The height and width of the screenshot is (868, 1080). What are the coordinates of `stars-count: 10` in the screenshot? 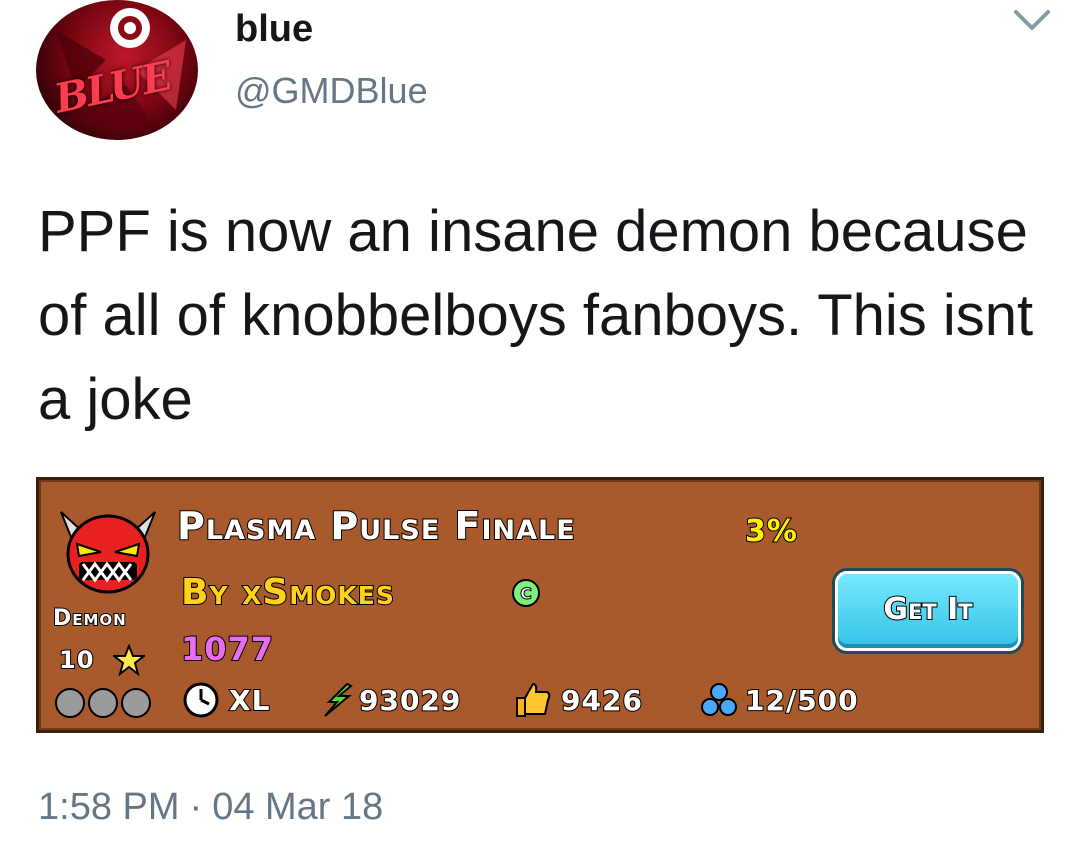 It's located at (76, 660).